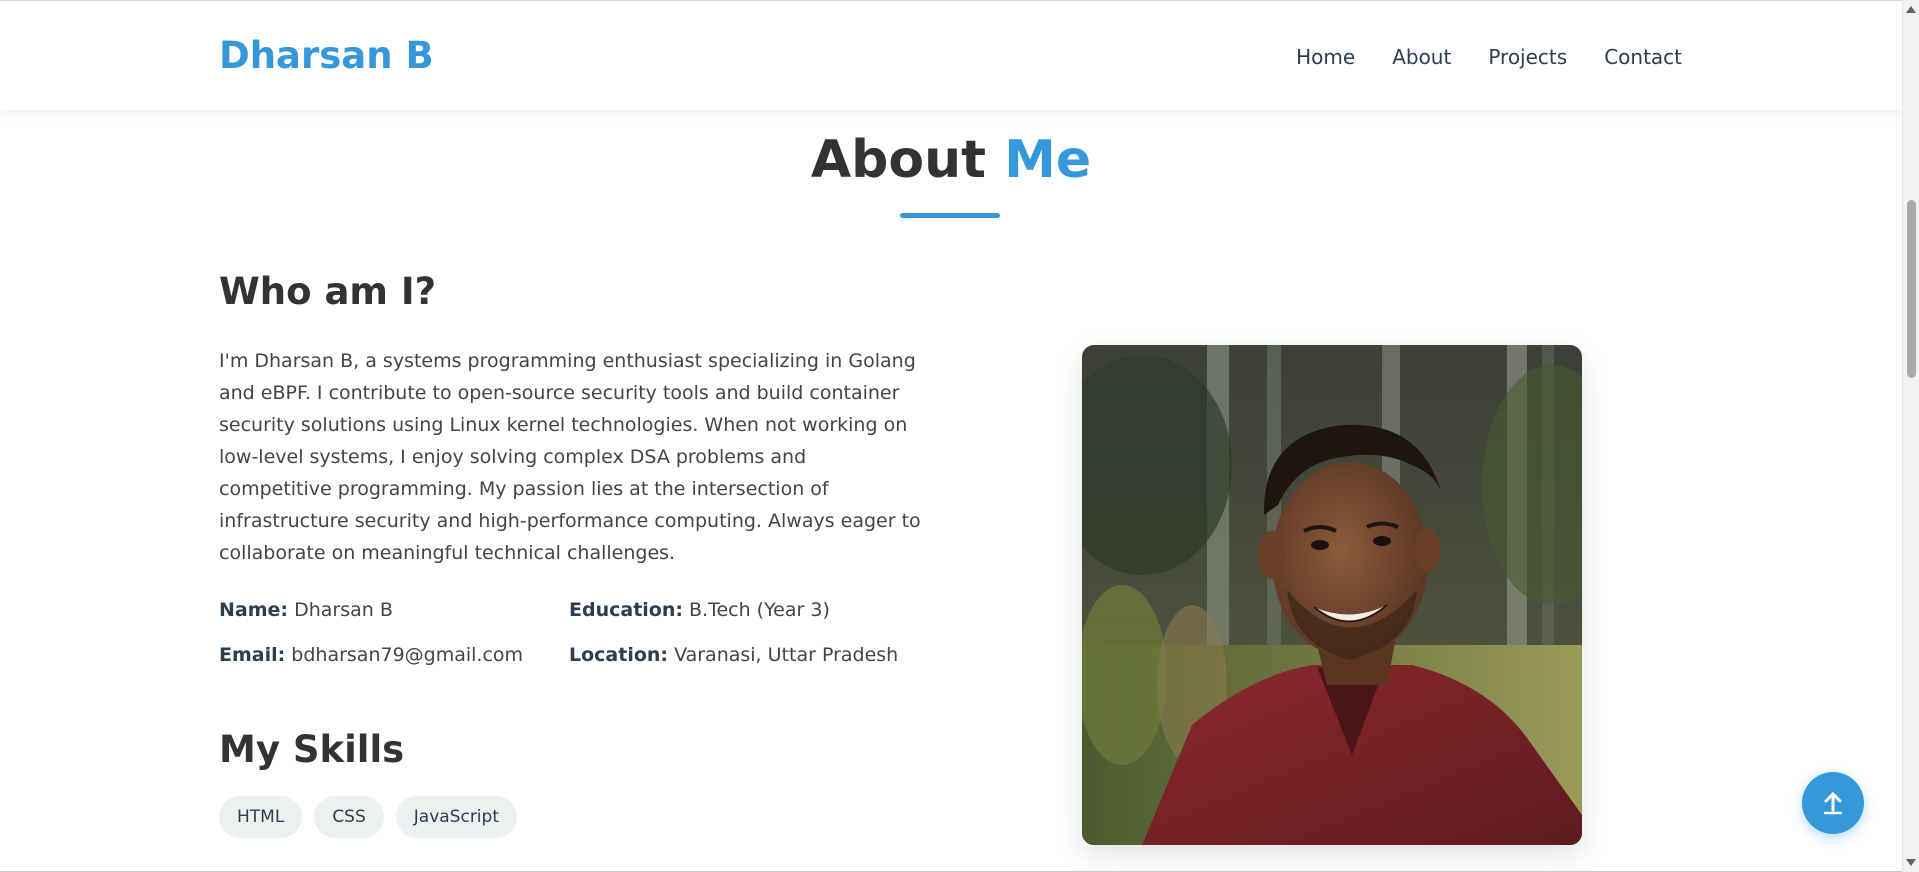  Describe the element at coordinates (326, 55) in the screenshot. I see `brand-logo: Dharsan B` at that location.